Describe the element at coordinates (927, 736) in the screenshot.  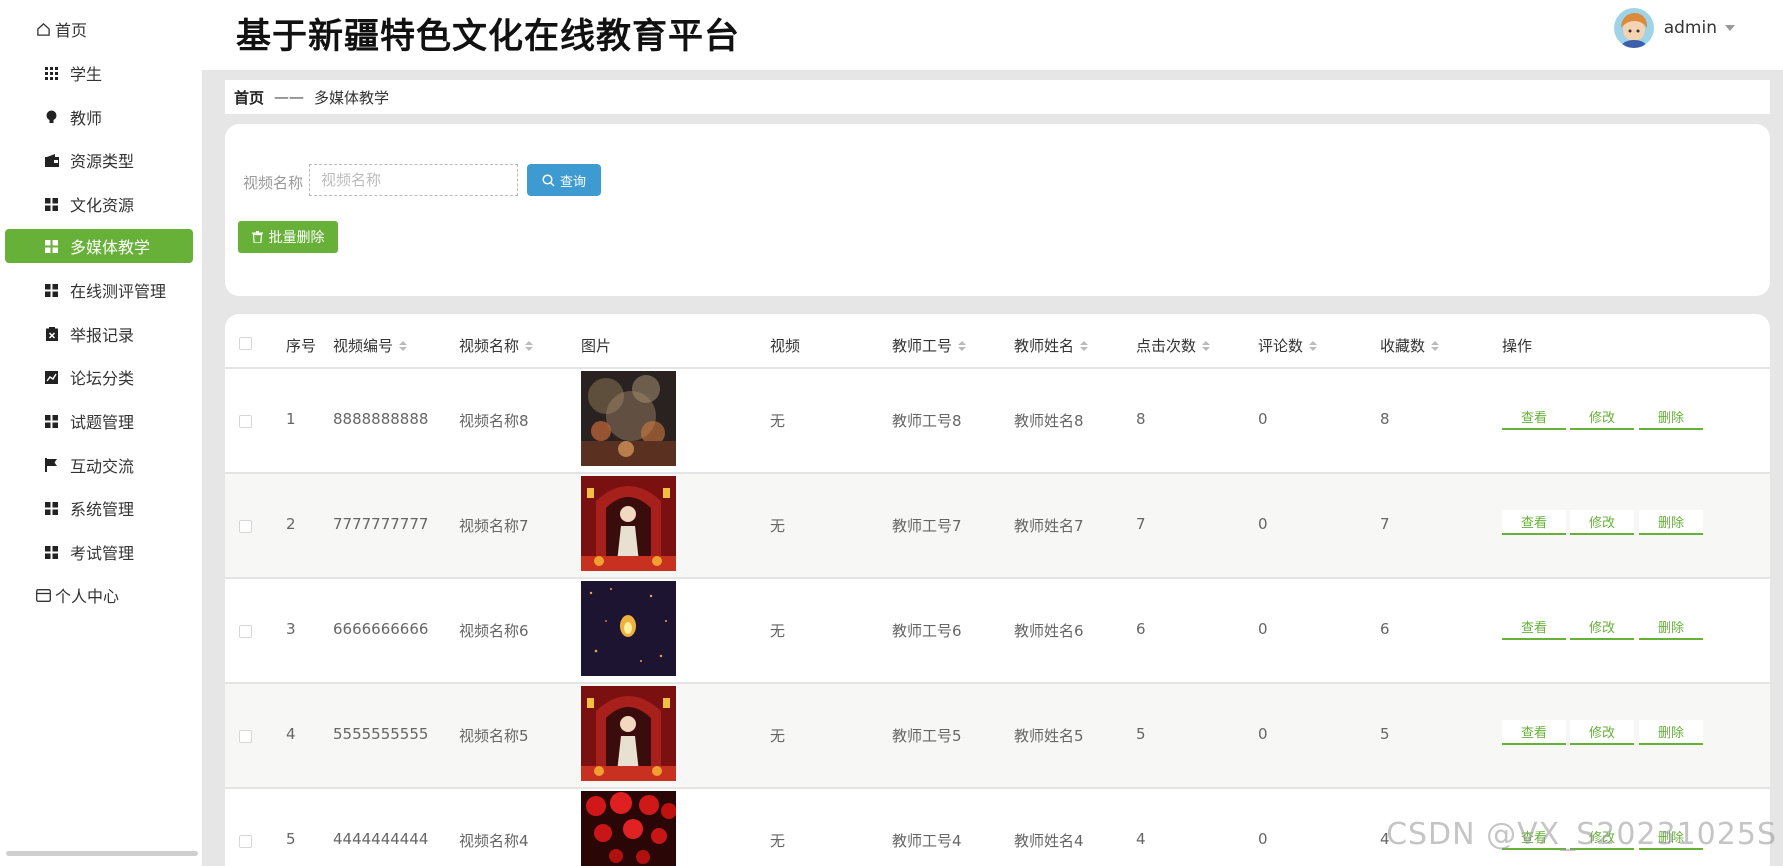
I see `cell-teacher-id: 教师工号5` at that location.